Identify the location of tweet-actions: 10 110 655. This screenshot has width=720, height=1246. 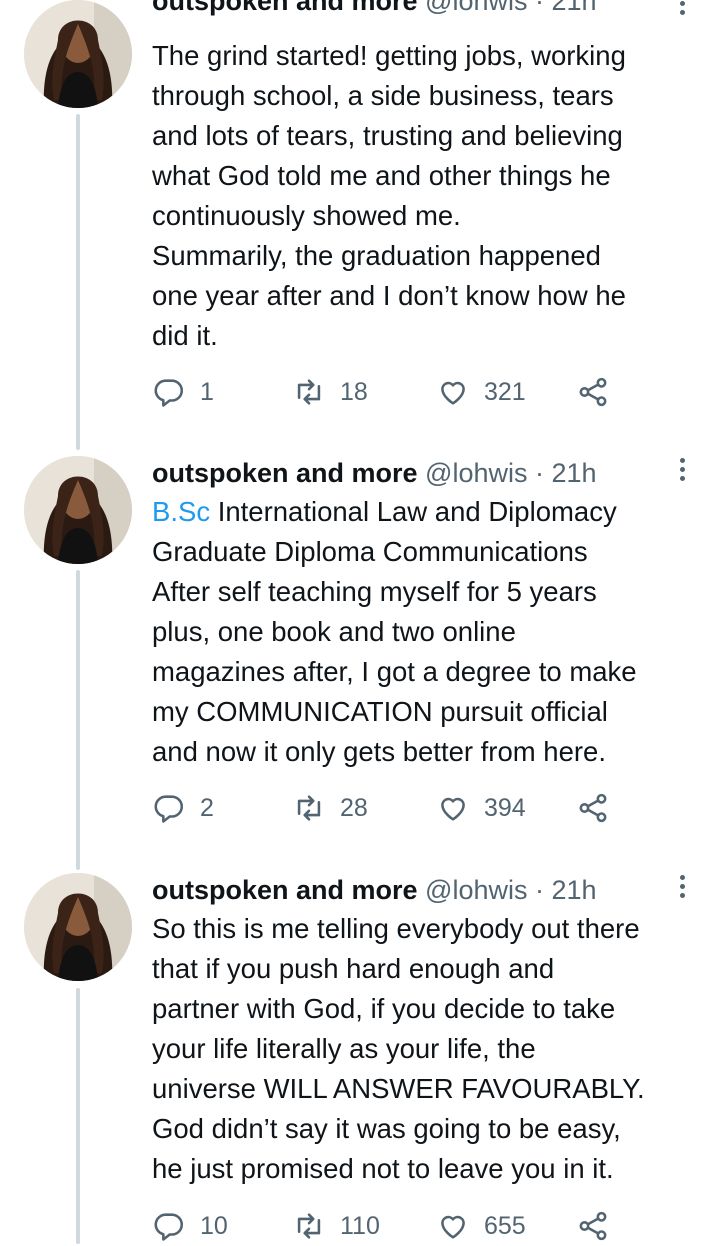
(392, 1226).